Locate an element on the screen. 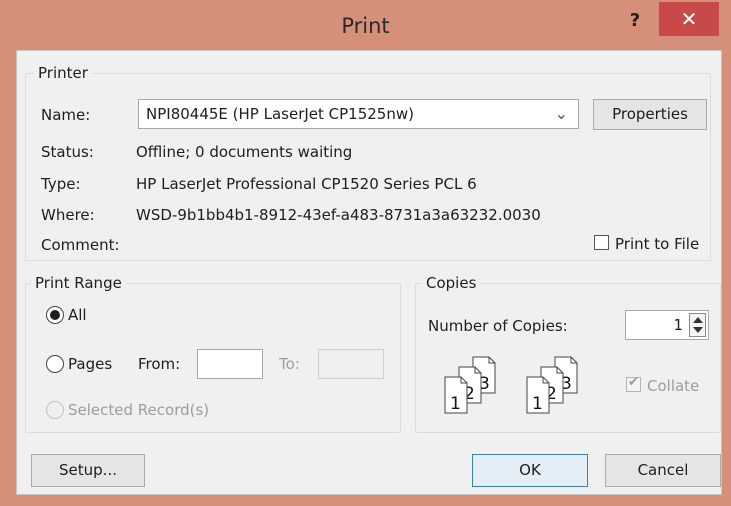 This screenshot has height=506, width=731. help-button: ? is located at coordinates (635, 21).